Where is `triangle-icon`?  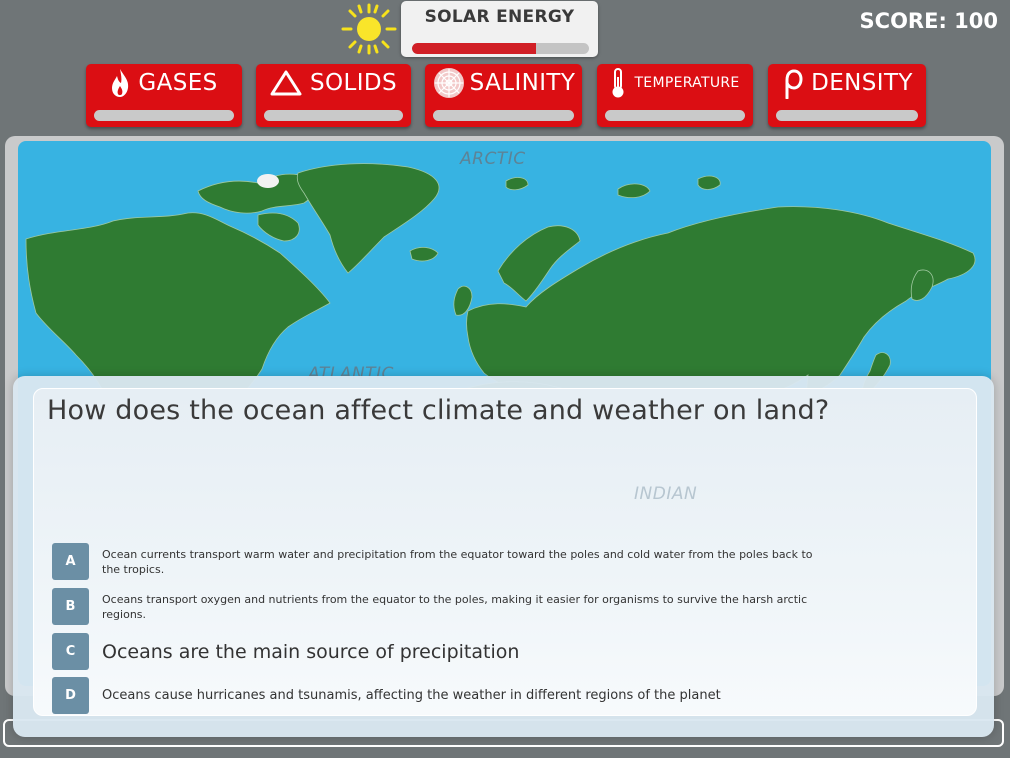 triangle-icon is located at coordinates (286, 83).